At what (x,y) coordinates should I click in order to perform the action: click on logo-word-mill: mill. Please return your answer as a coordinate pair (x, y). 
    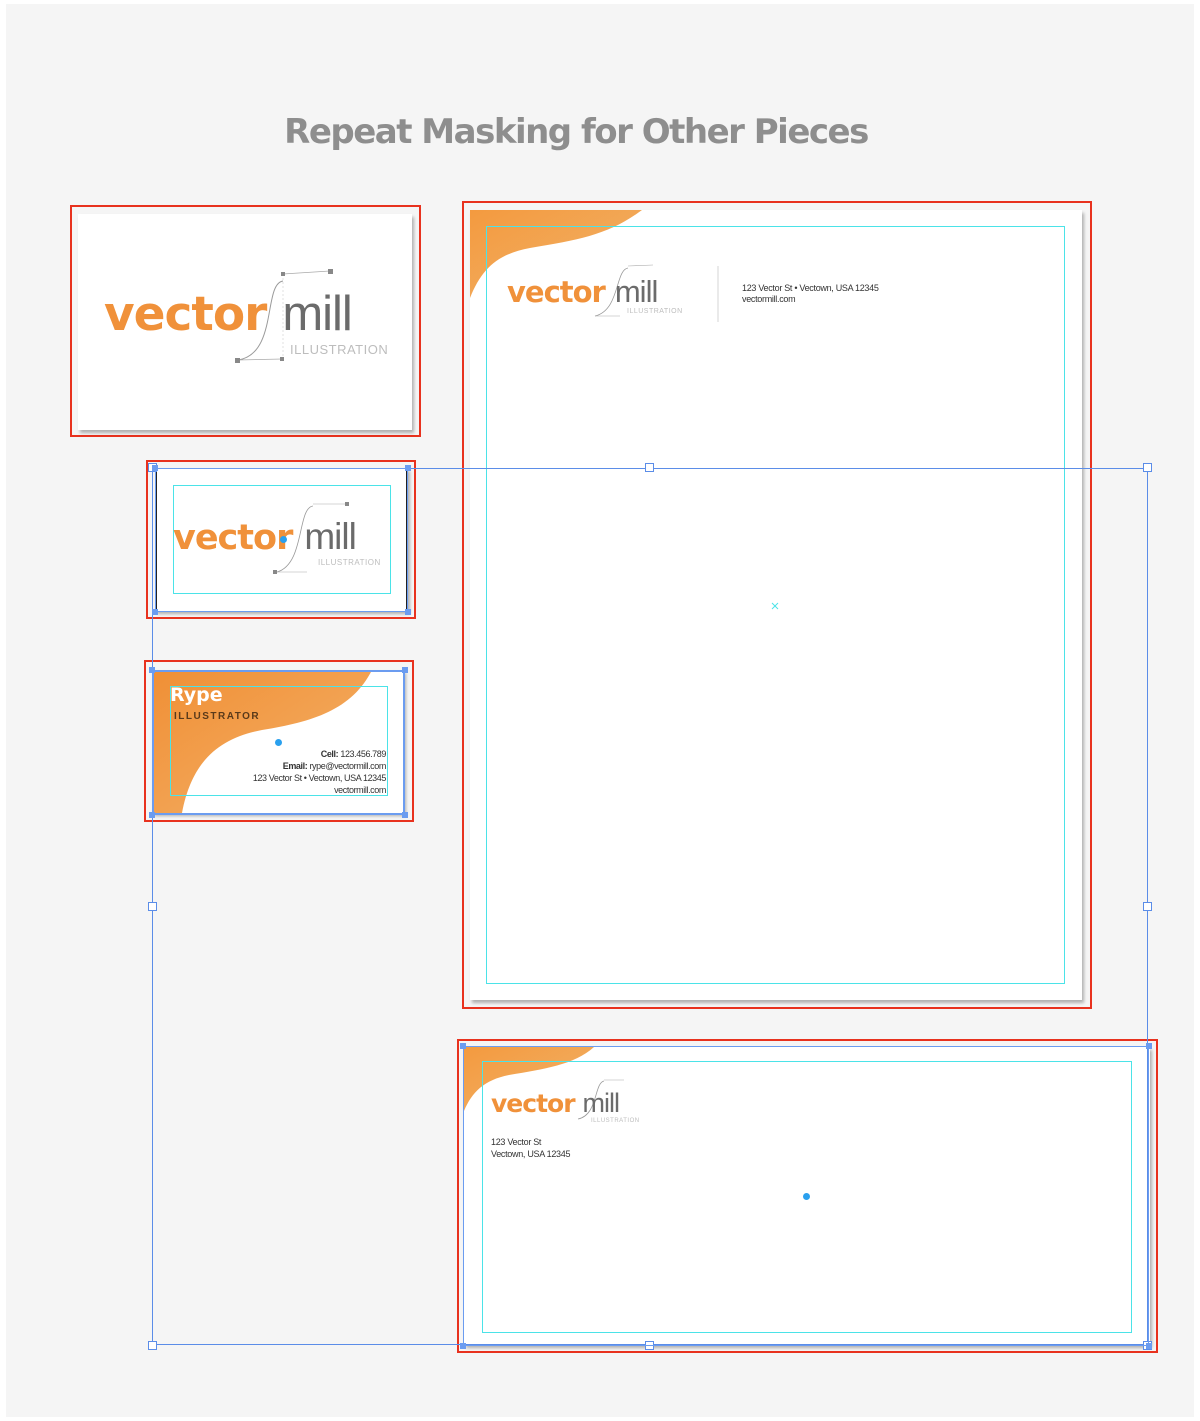
    Looking at the image, I should click on (317, 314).